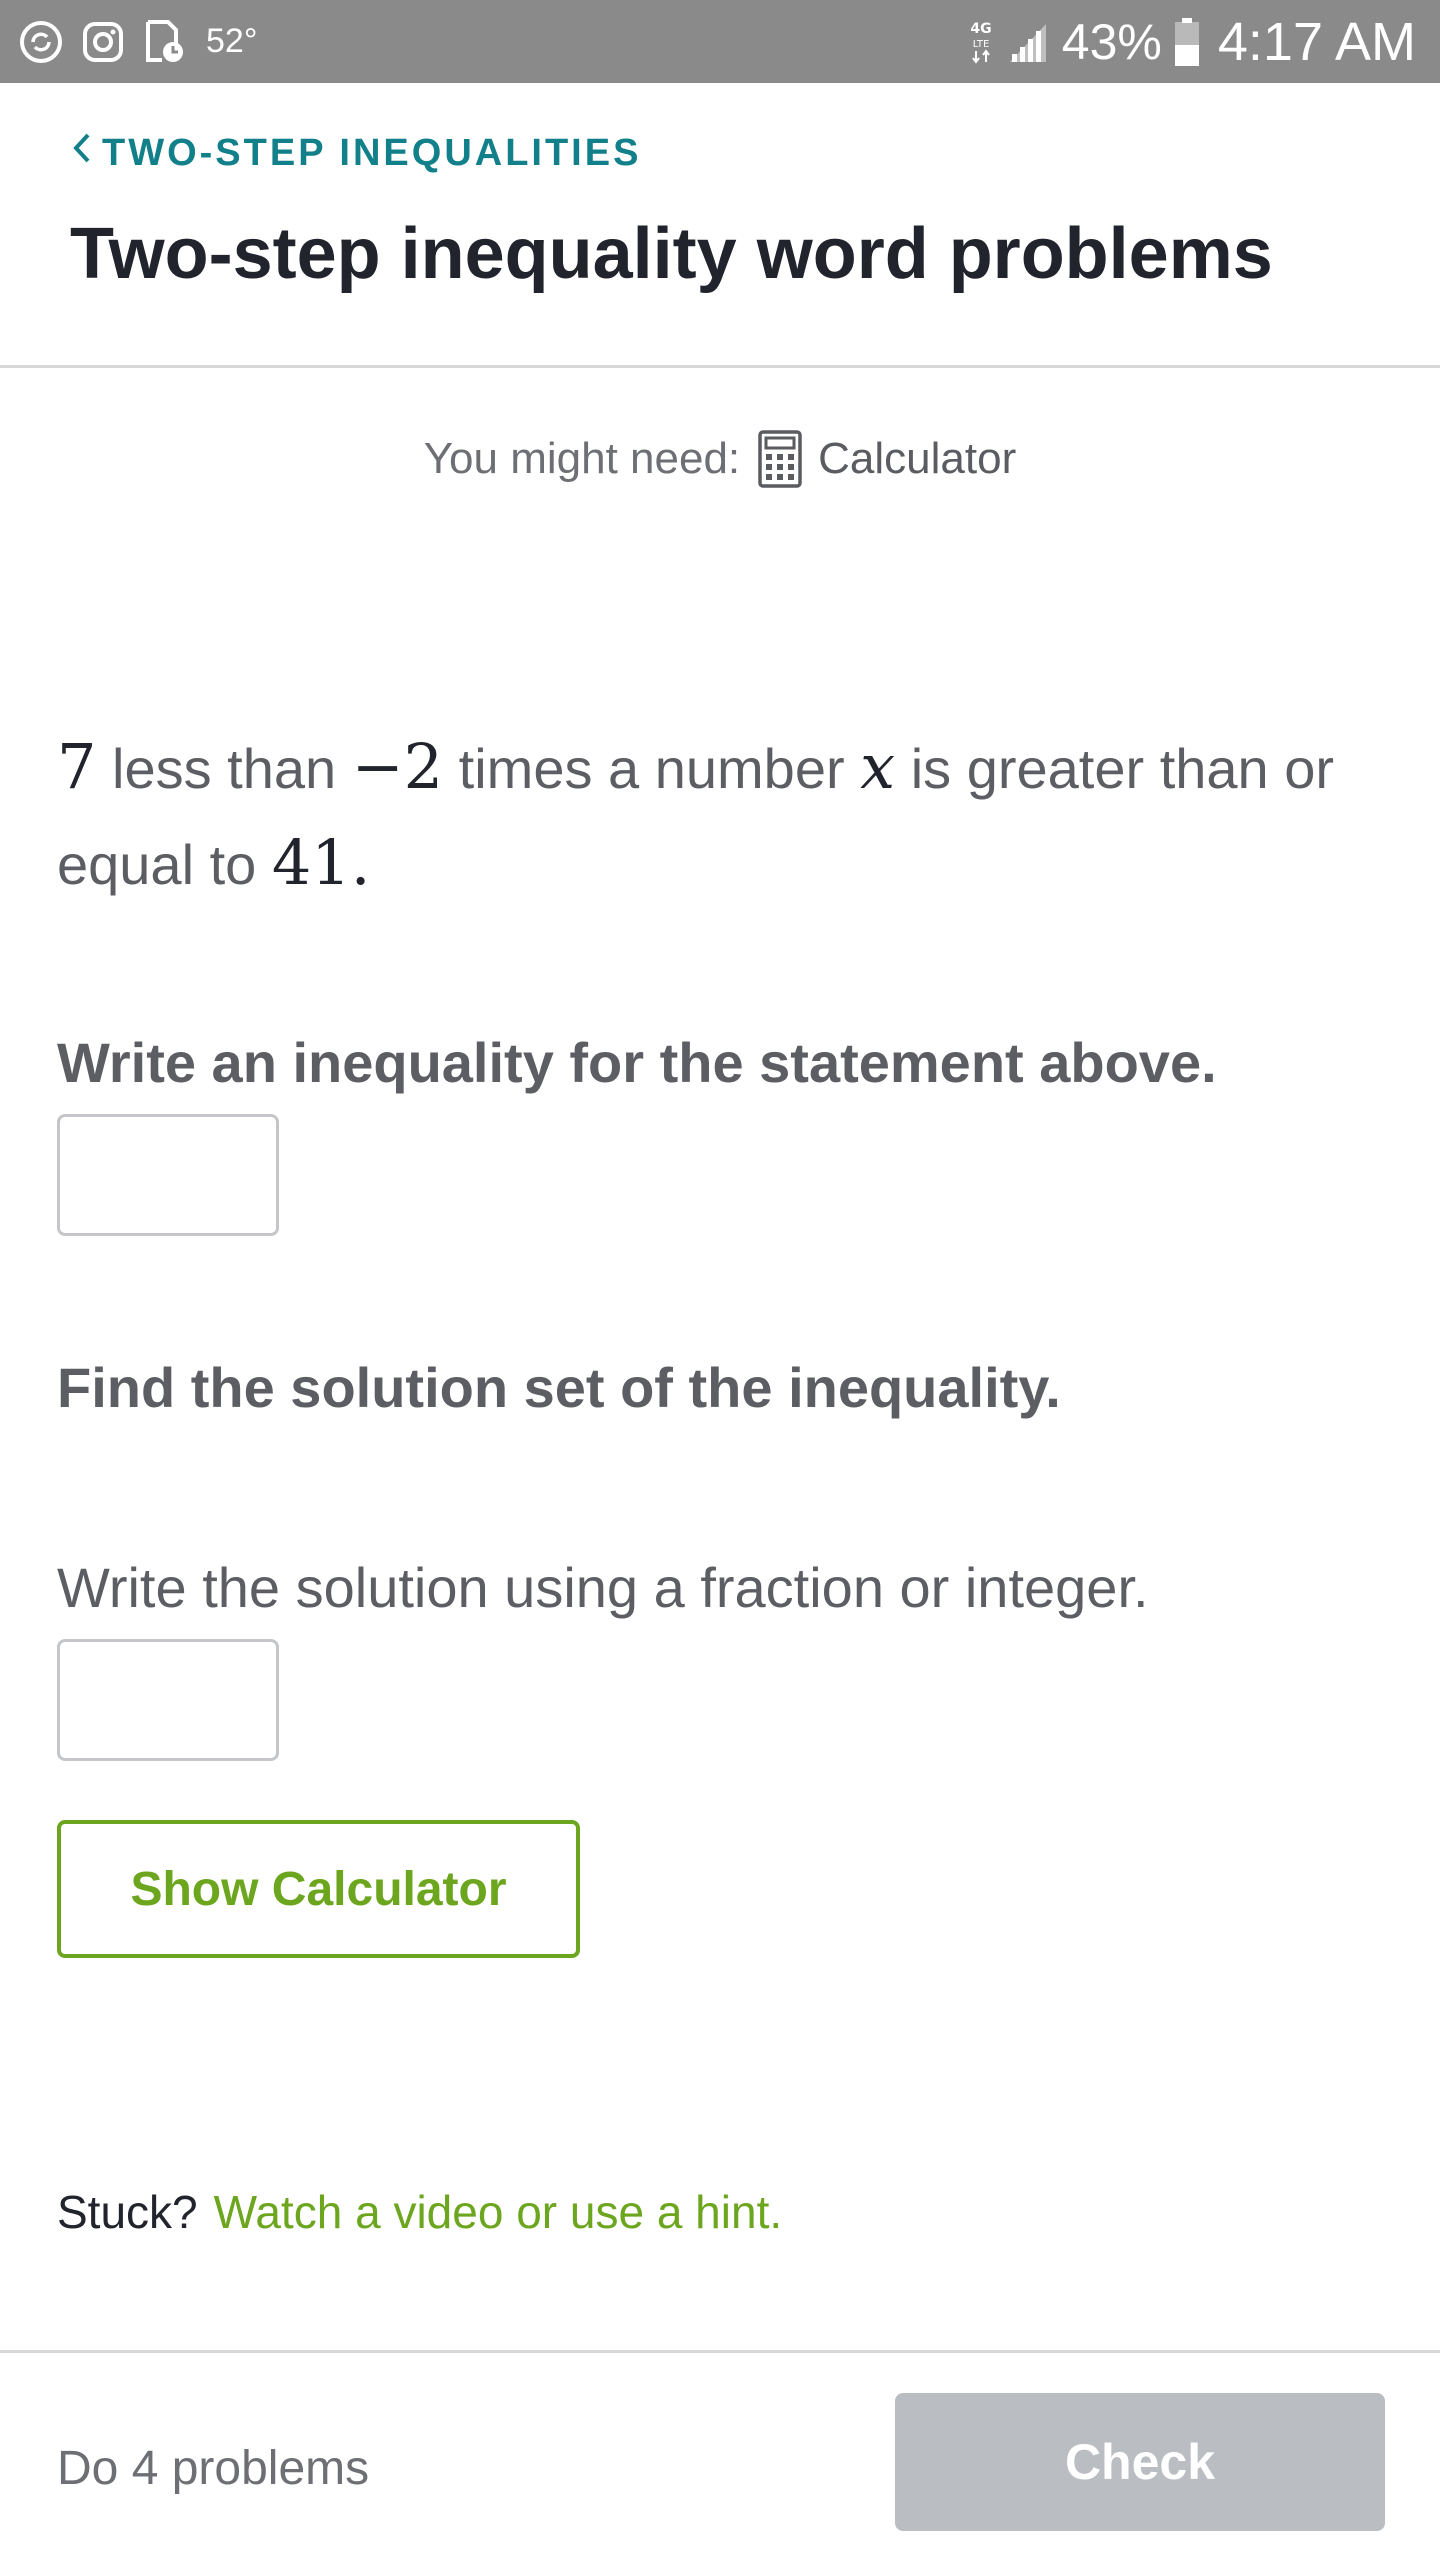 The height and width of the screenshot is (2560, 1440). I want to click on instagram-icon, so click(103, 42).